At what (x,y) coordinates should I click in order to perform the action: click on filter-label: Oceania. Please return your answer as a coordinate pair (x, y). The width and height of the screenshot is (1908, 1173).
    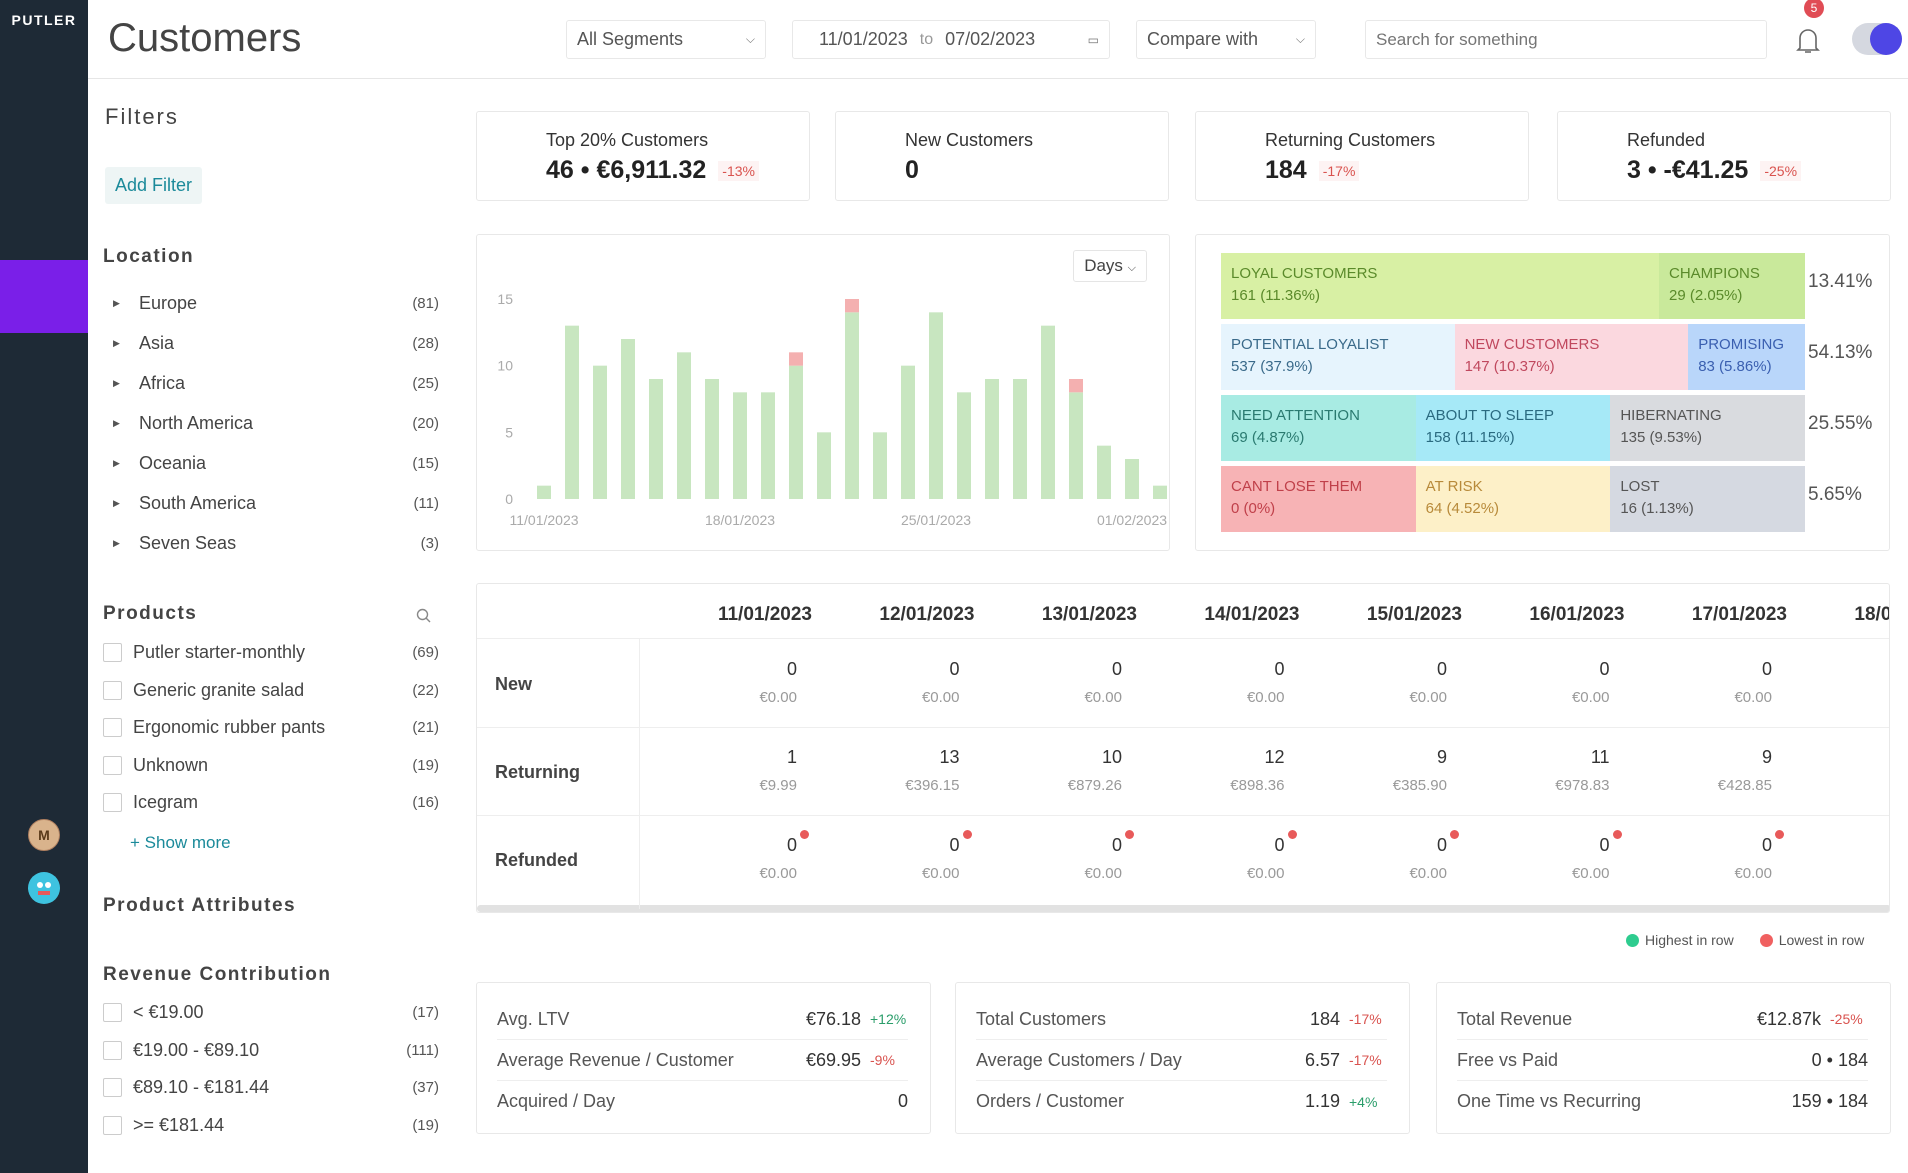
    Looking at the image, I should click on (173, 463).